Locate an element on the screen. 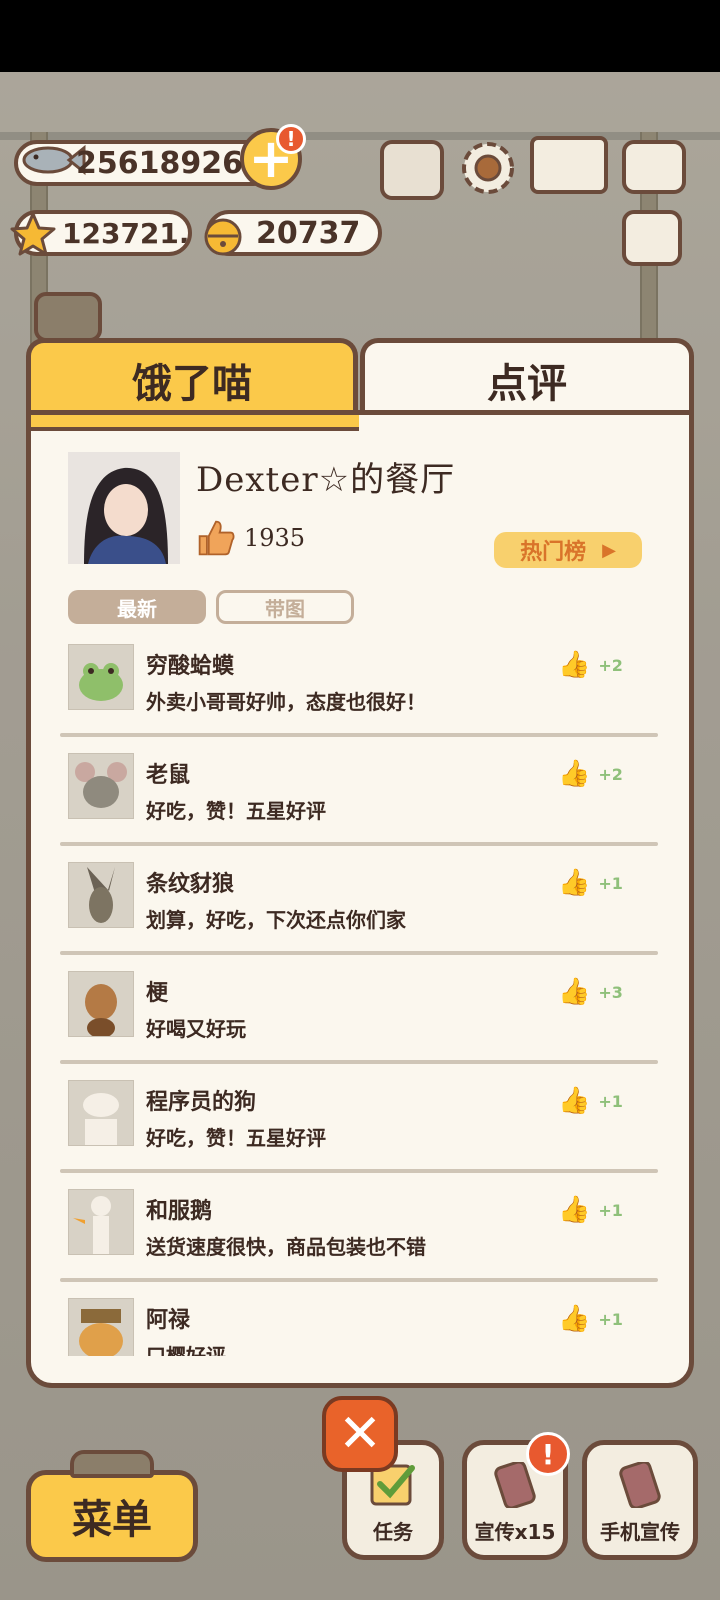 The height and width of the screenshot is (1600, 720). fish-count: 25618926 is located at coordinates (159, 163).